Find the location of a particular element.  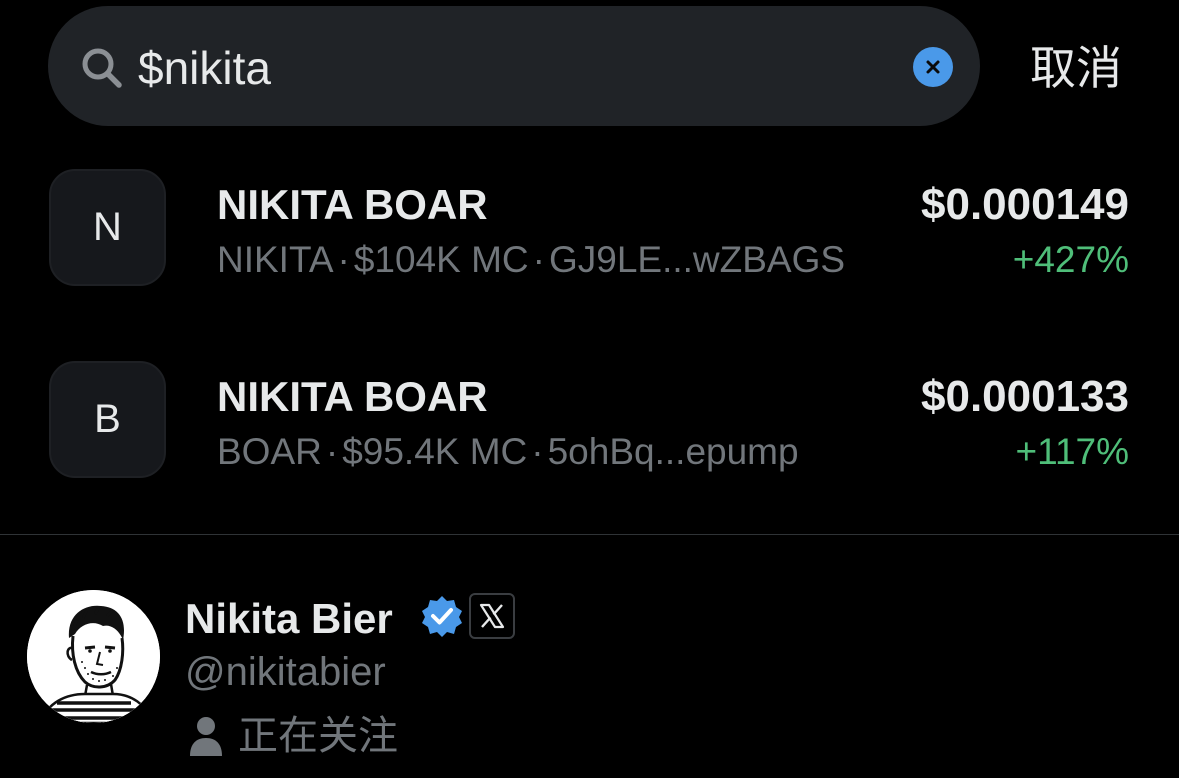

x-logo-icon is located at coordinates (492, 616).